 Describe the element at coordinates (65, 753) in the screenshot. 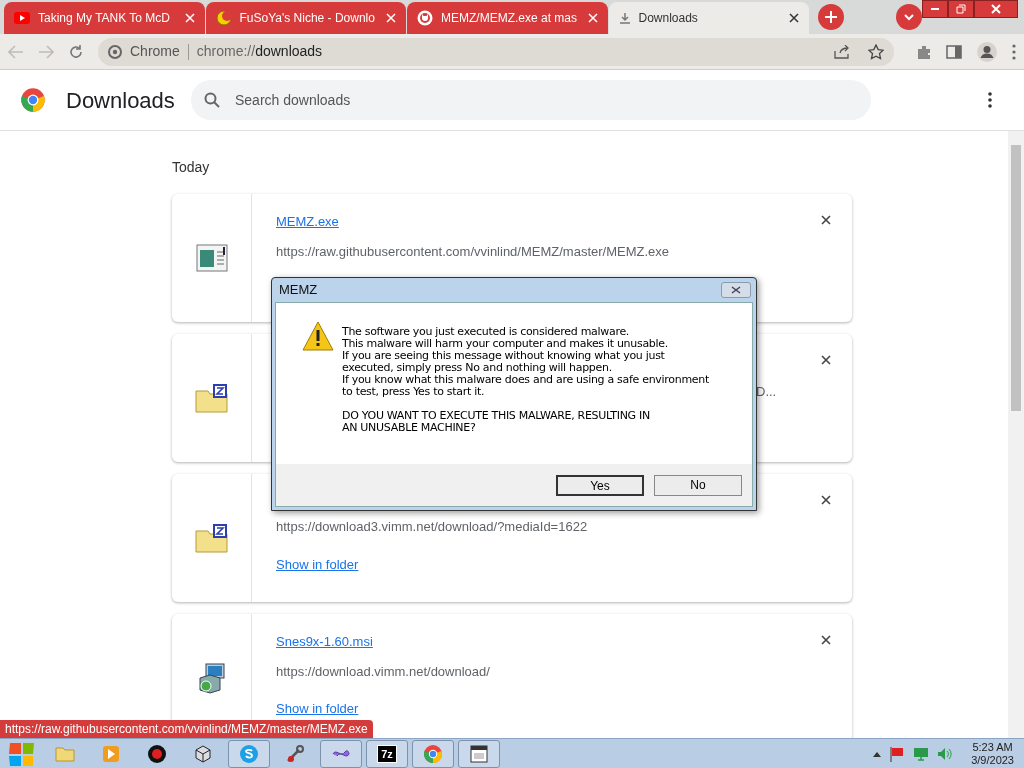

I see `folder-icon` at that location.